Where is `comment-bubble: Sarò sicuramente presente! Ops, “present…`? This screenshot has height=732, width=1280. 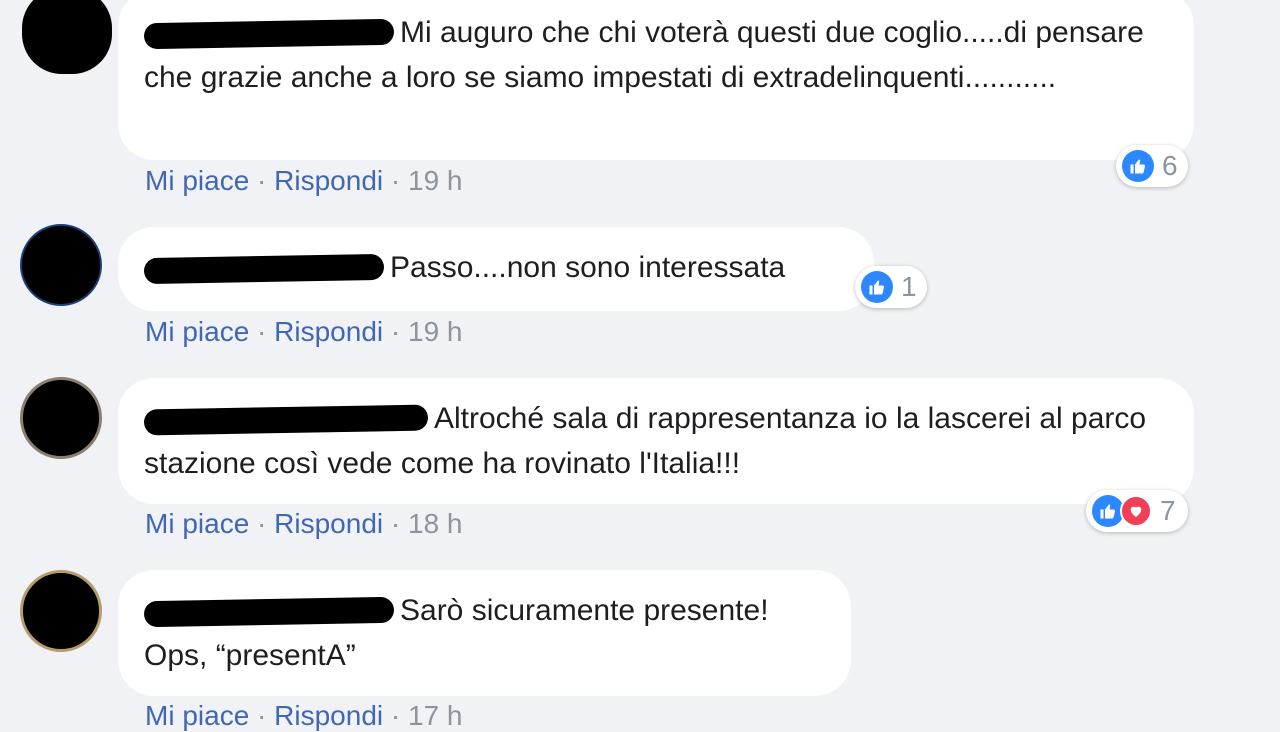
comment-bubble: Sarò sicuramente presente! Ops, “present… is located at coordinates (484, 633).